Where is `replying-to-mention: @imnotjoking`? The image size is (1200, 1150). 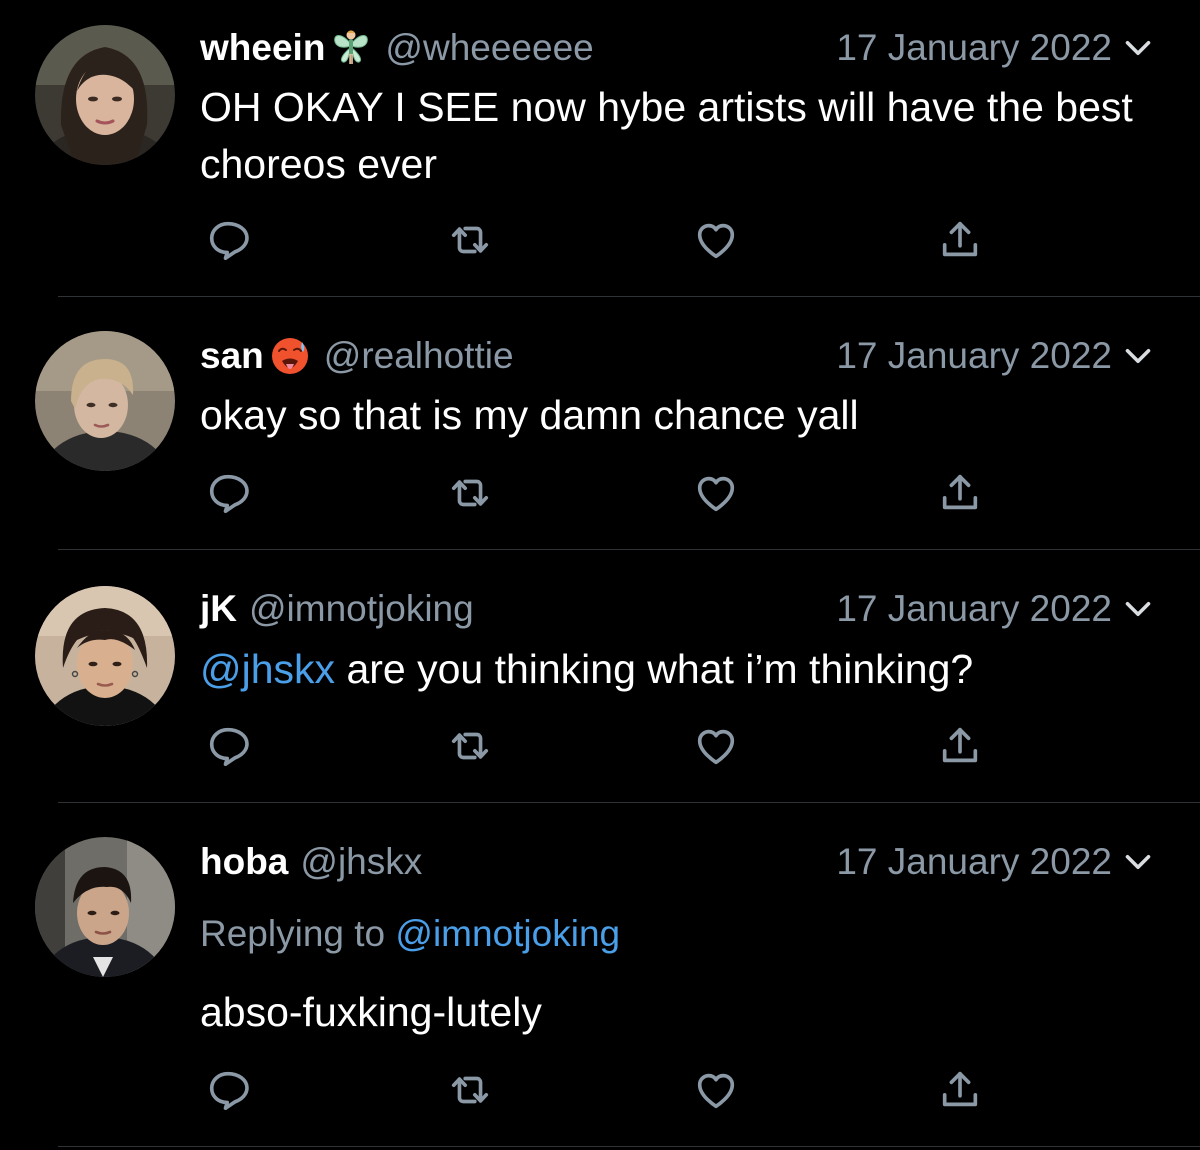 replying-to-mention: @imnotjoking is located at coordinates (507, 933).